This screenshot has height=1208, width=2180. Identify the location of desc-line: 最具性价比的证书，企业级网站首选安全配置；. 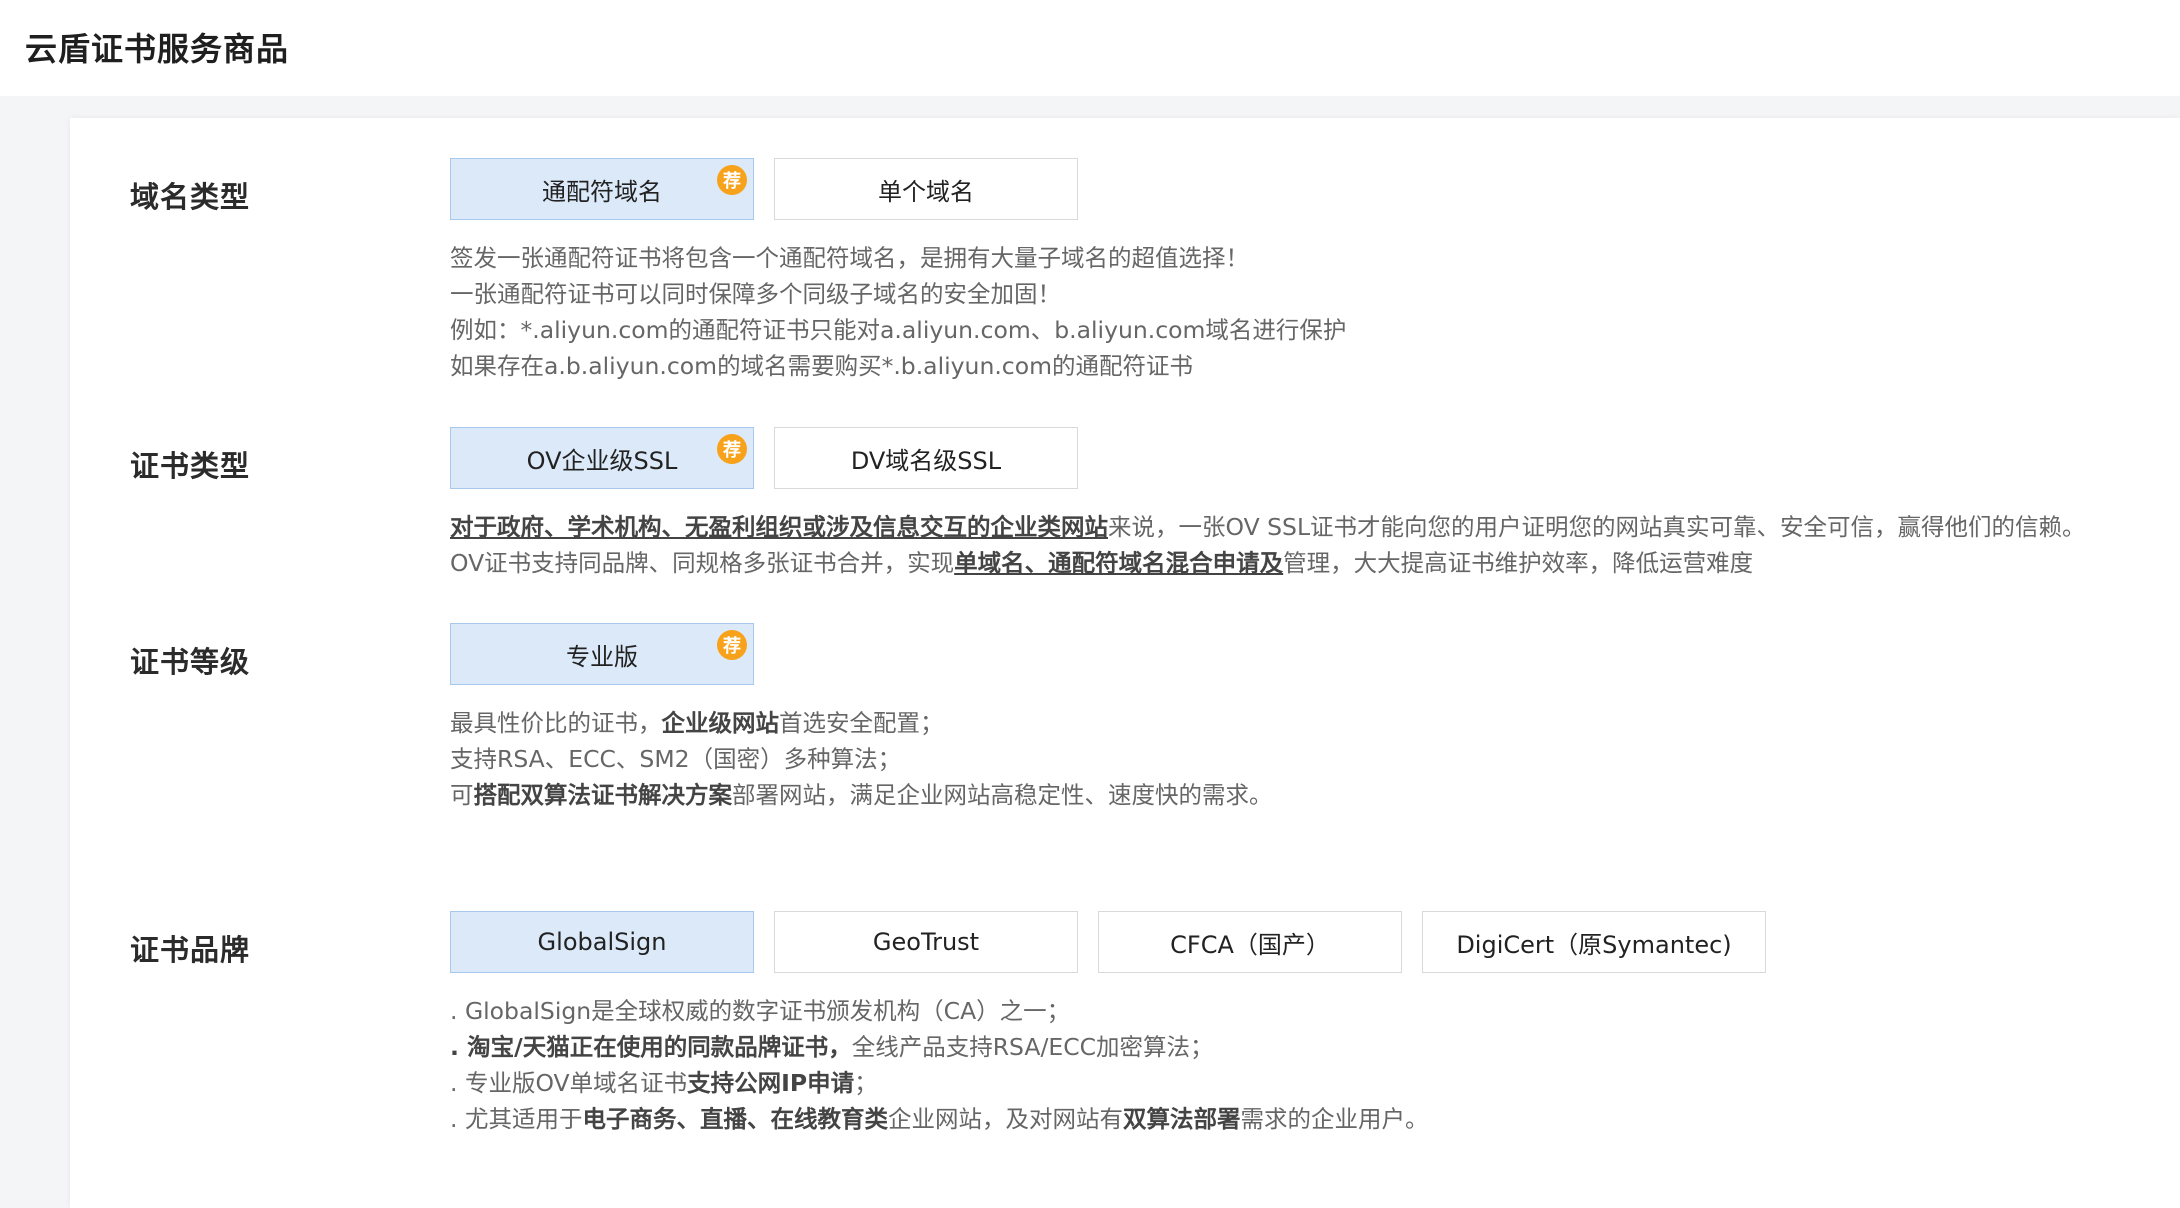
(861, 723).